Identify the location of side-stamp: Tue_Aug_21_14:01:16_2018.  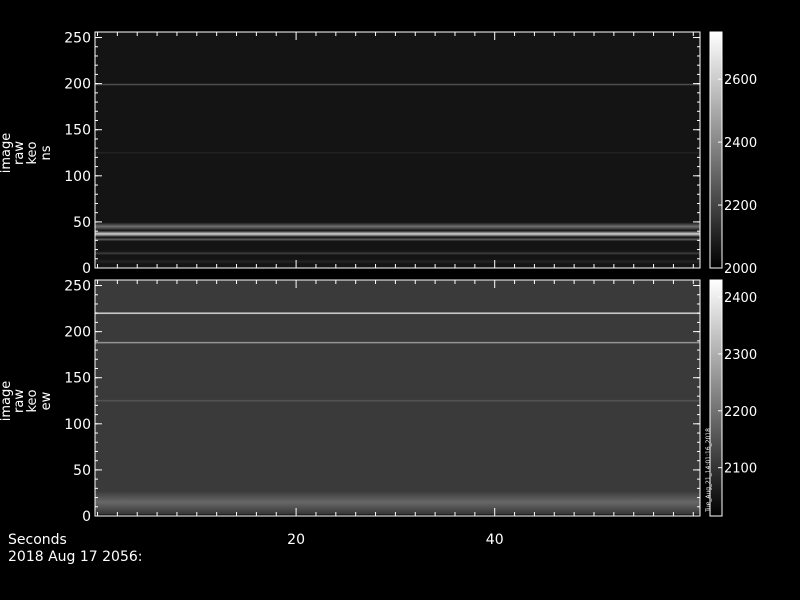
(708, 470).